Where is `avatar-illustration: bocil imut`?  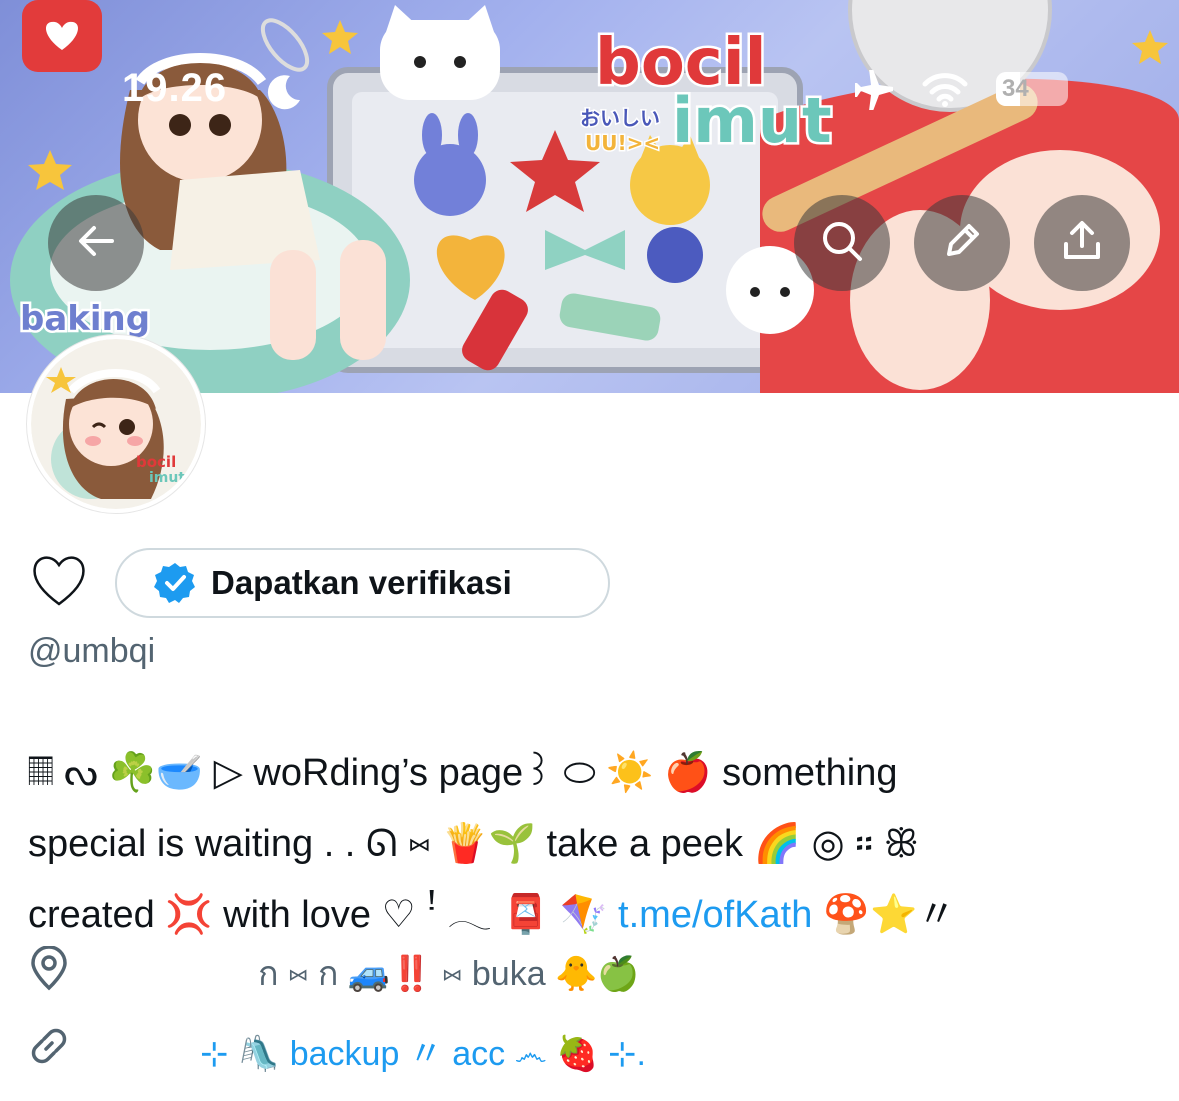 avatar-illustration: bocil imut is located at coordinates (116, 424).